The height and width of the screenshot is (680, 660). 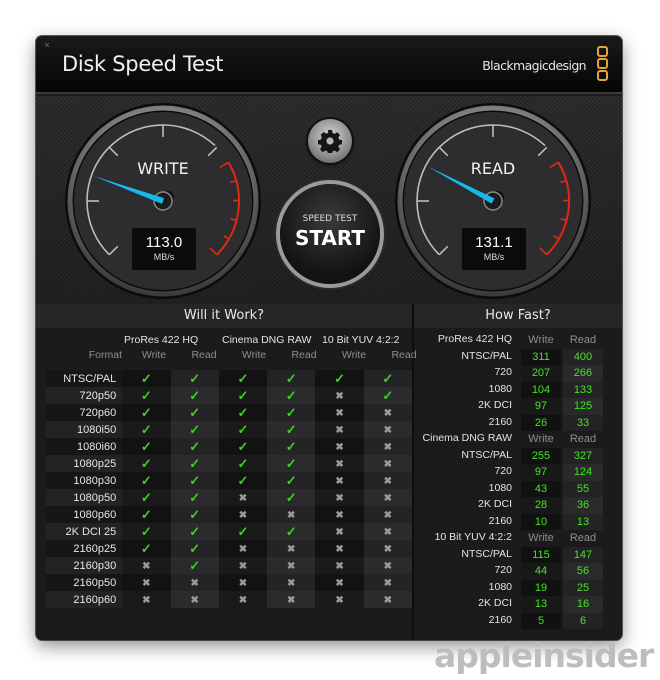 What do you see at coordinates (518, 455) in the screenshot?
I see `speed-row: NTSC/PAL 255 327` at bounding box center [518, 455].